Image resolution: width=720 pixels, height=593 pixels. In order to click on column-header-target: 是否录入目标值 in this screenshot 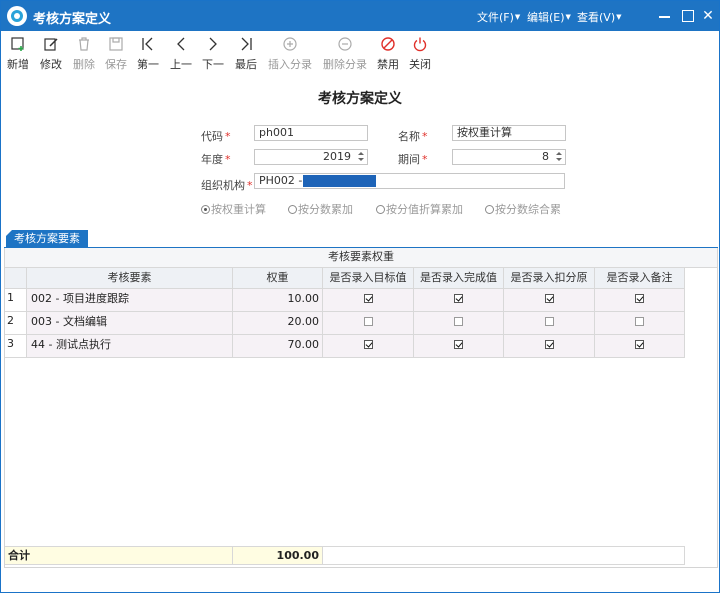, I will do `click(368, 278)`.